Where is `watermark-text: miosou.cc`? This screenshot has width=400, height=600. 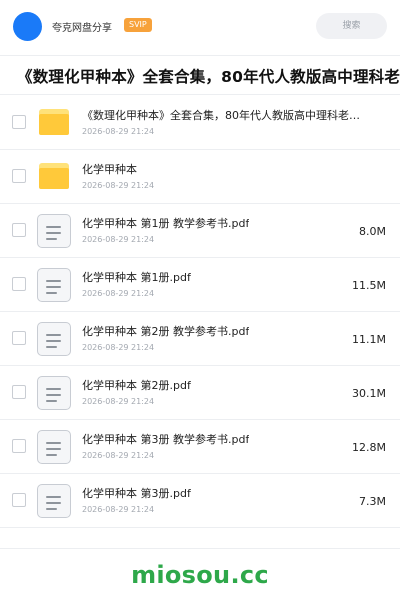 watermark-text: miosou.cc is located at coordinates (200, 575).